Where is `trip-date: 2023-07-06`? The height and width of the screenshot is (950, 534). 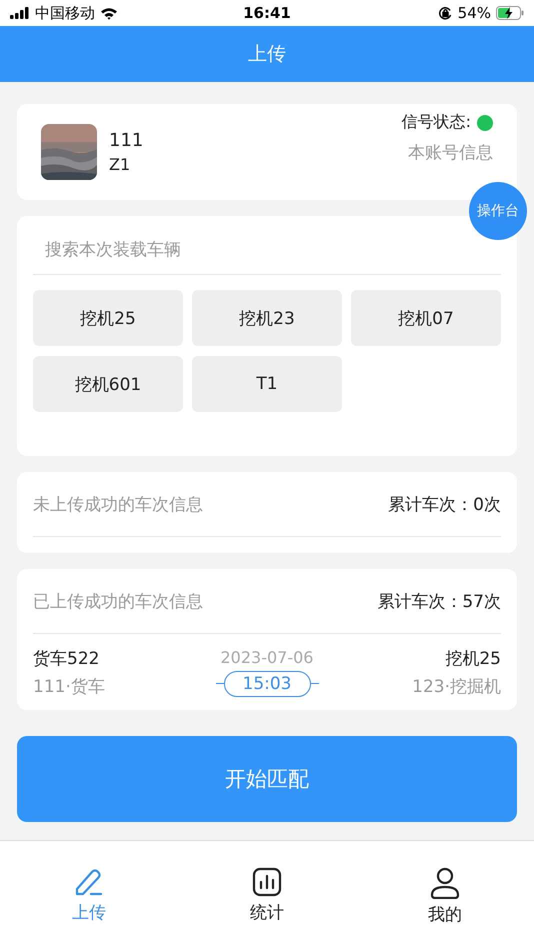 trip-date: 2023-07-06 is located at coordinates (267, 657).